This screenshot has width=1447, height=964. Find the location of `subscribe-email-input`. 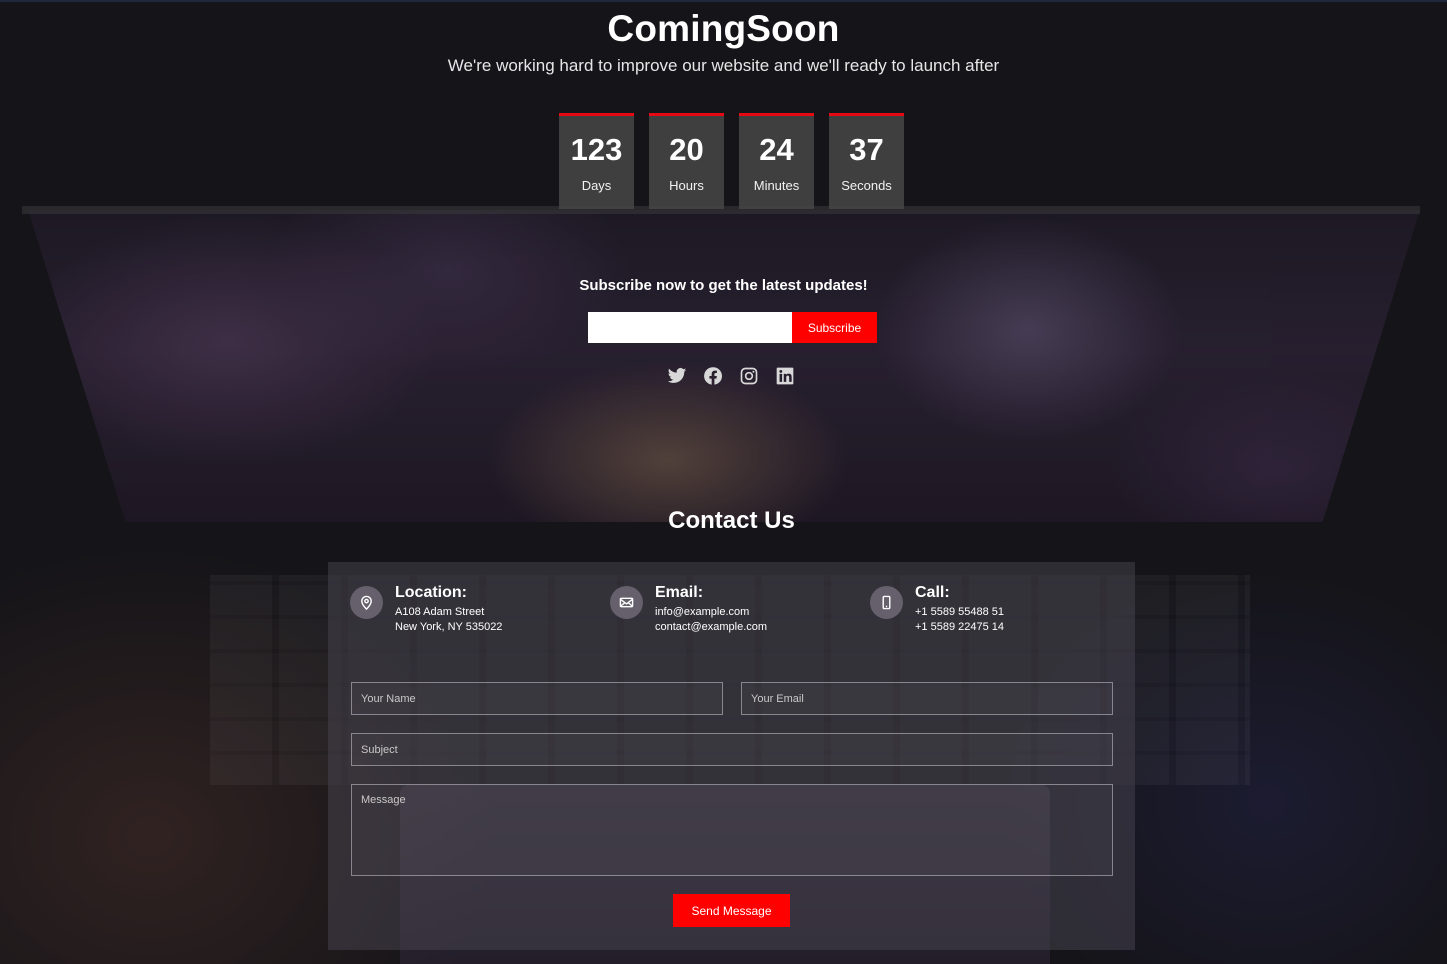

subscribe-email-input is located at coordinates (690, 327).